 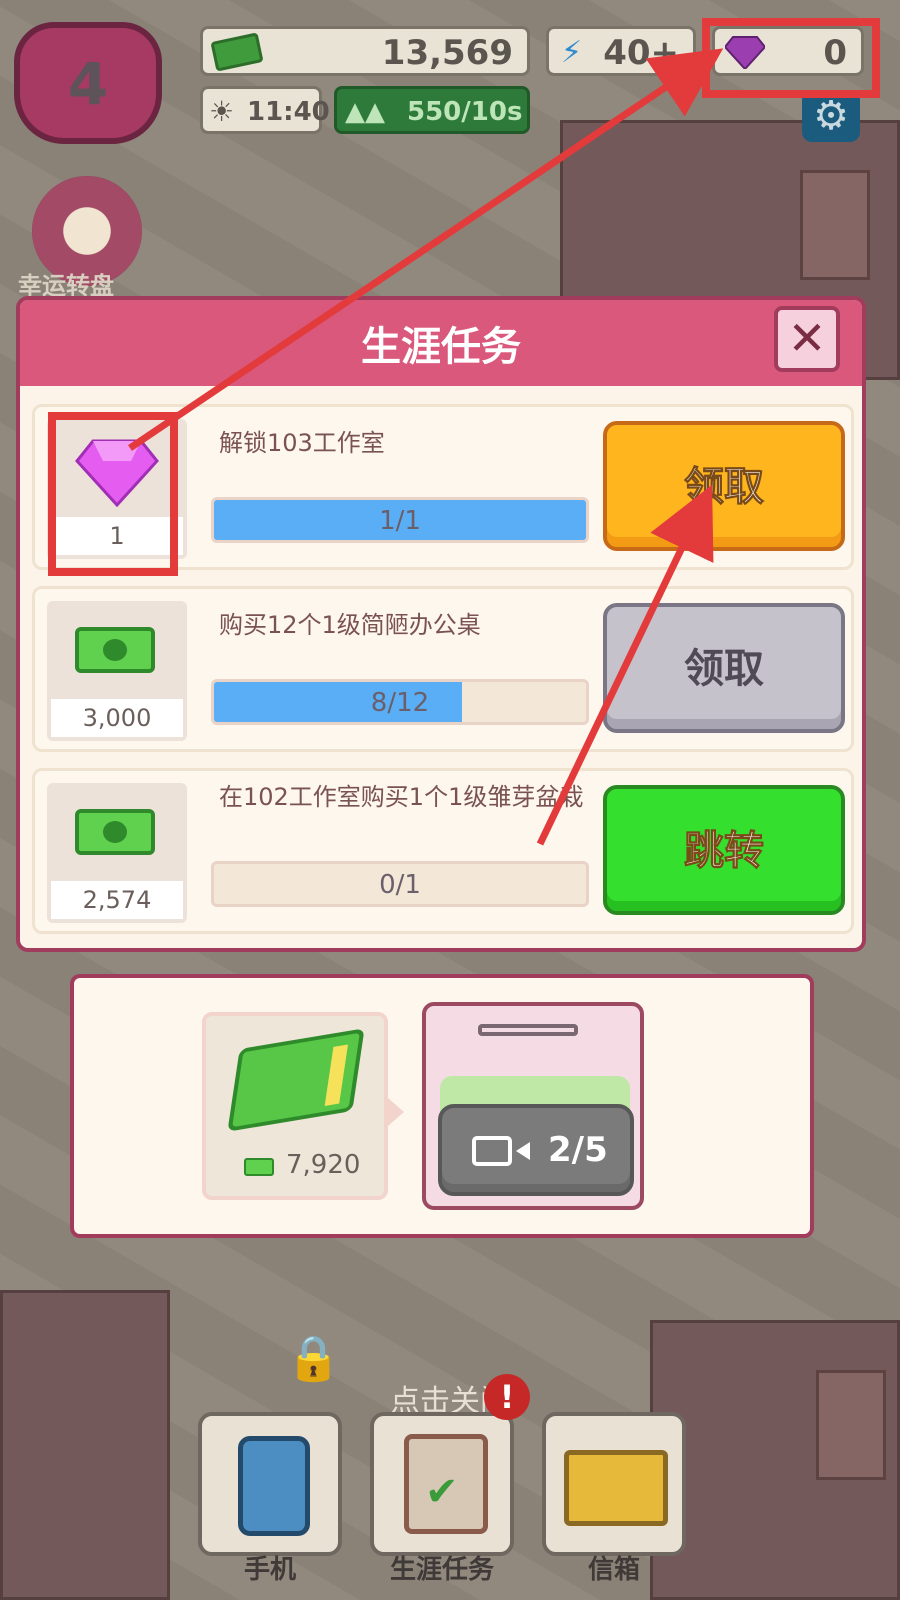 I want to click on lock-icon: 🔒, so click(x=313, y=1358).